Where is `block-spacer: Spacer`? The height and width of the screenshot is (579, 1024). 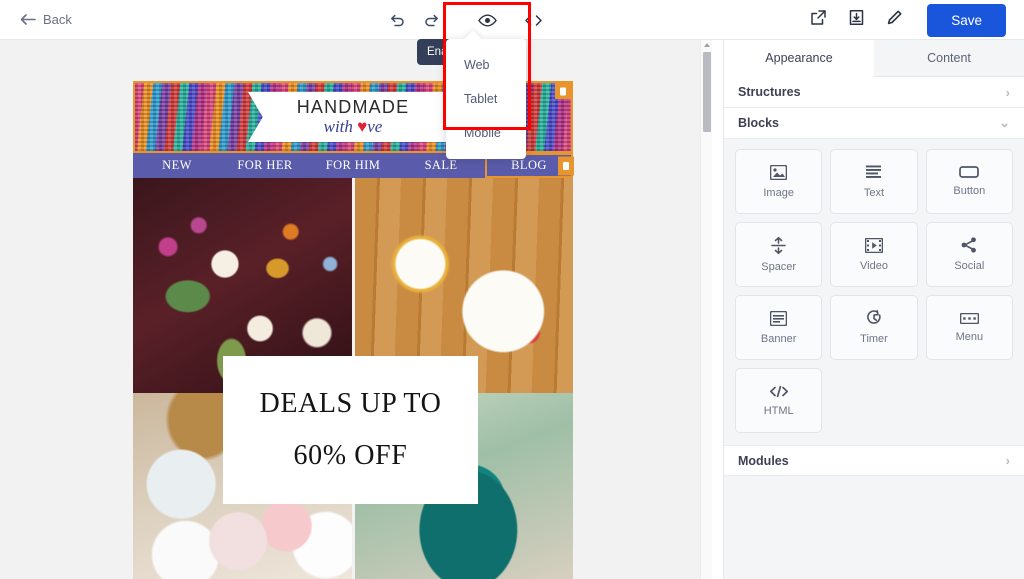 block-spacer: Spacer is located at coordinates (779, 254).